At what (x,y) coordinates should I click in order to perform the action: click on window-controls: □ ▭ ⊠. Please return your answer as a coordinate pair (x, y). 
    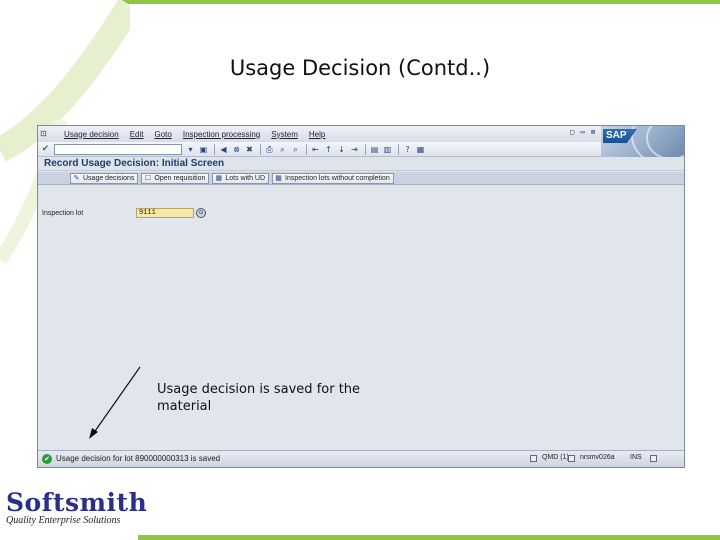
    Looking at the image, I should click on (583, 132).